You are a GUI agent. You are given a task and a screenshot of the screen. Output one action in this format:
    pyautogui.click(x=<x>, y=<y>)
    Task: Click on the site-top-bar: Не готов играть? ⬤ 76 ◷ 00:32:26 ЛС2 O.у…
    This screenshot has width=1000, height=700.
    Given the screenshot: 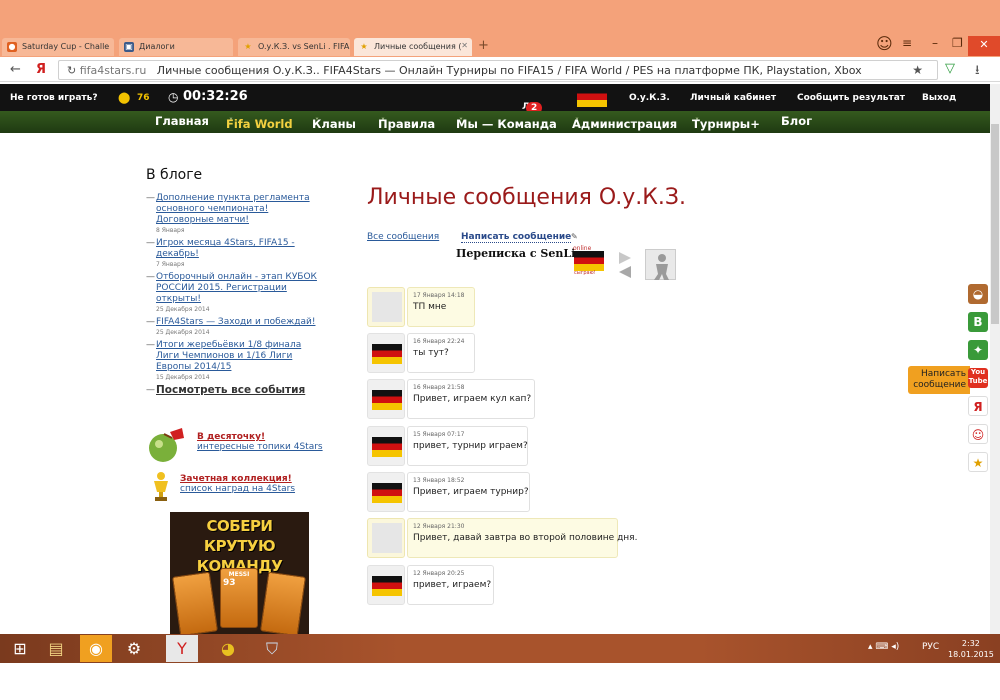 What is the action you would take?
    pyautogui.click(x=495, y=99)
    